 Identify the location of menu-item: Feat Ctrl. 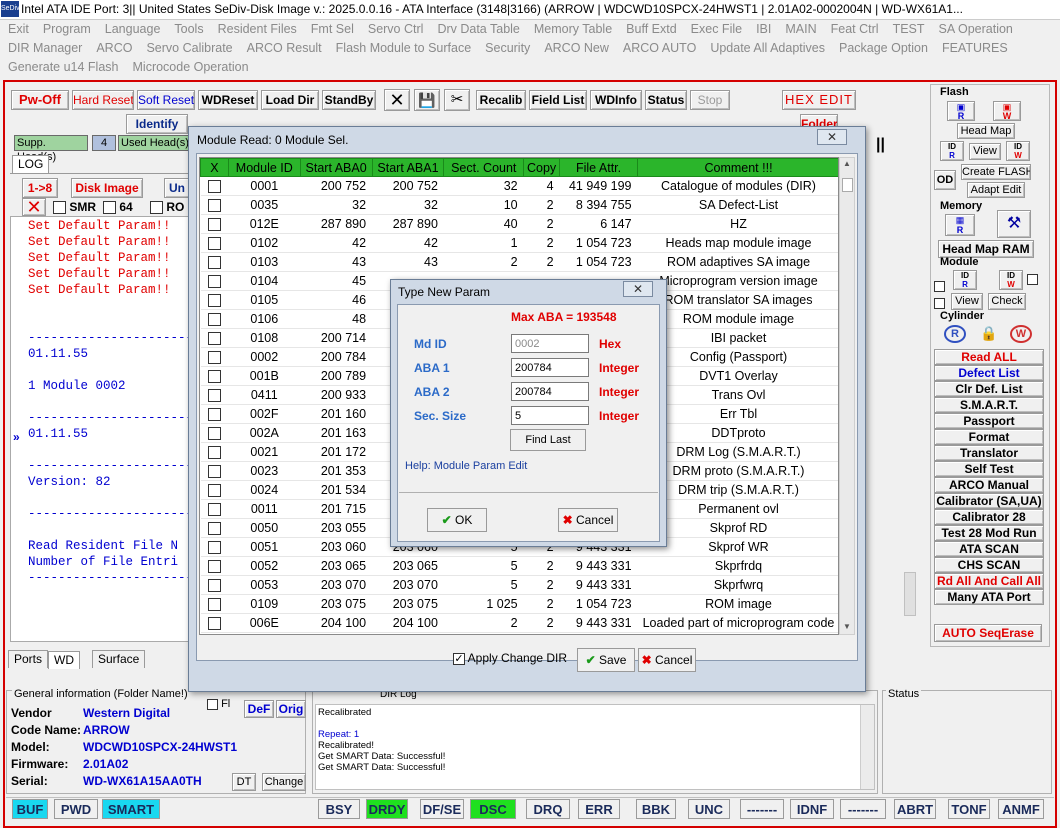
(855, 29).